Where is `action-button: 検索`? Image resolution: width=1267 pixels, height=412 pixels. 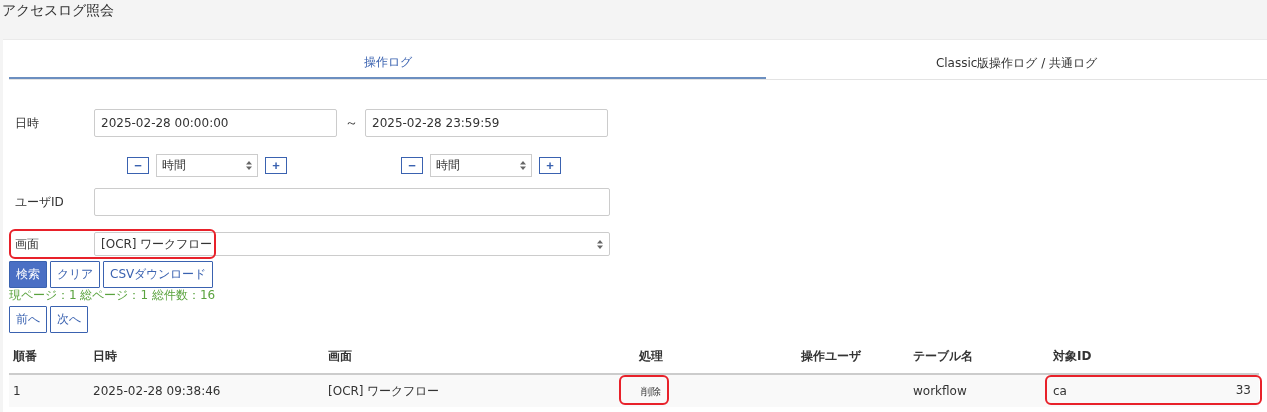
action-button: 検索 is located at coordinates (28, 274).